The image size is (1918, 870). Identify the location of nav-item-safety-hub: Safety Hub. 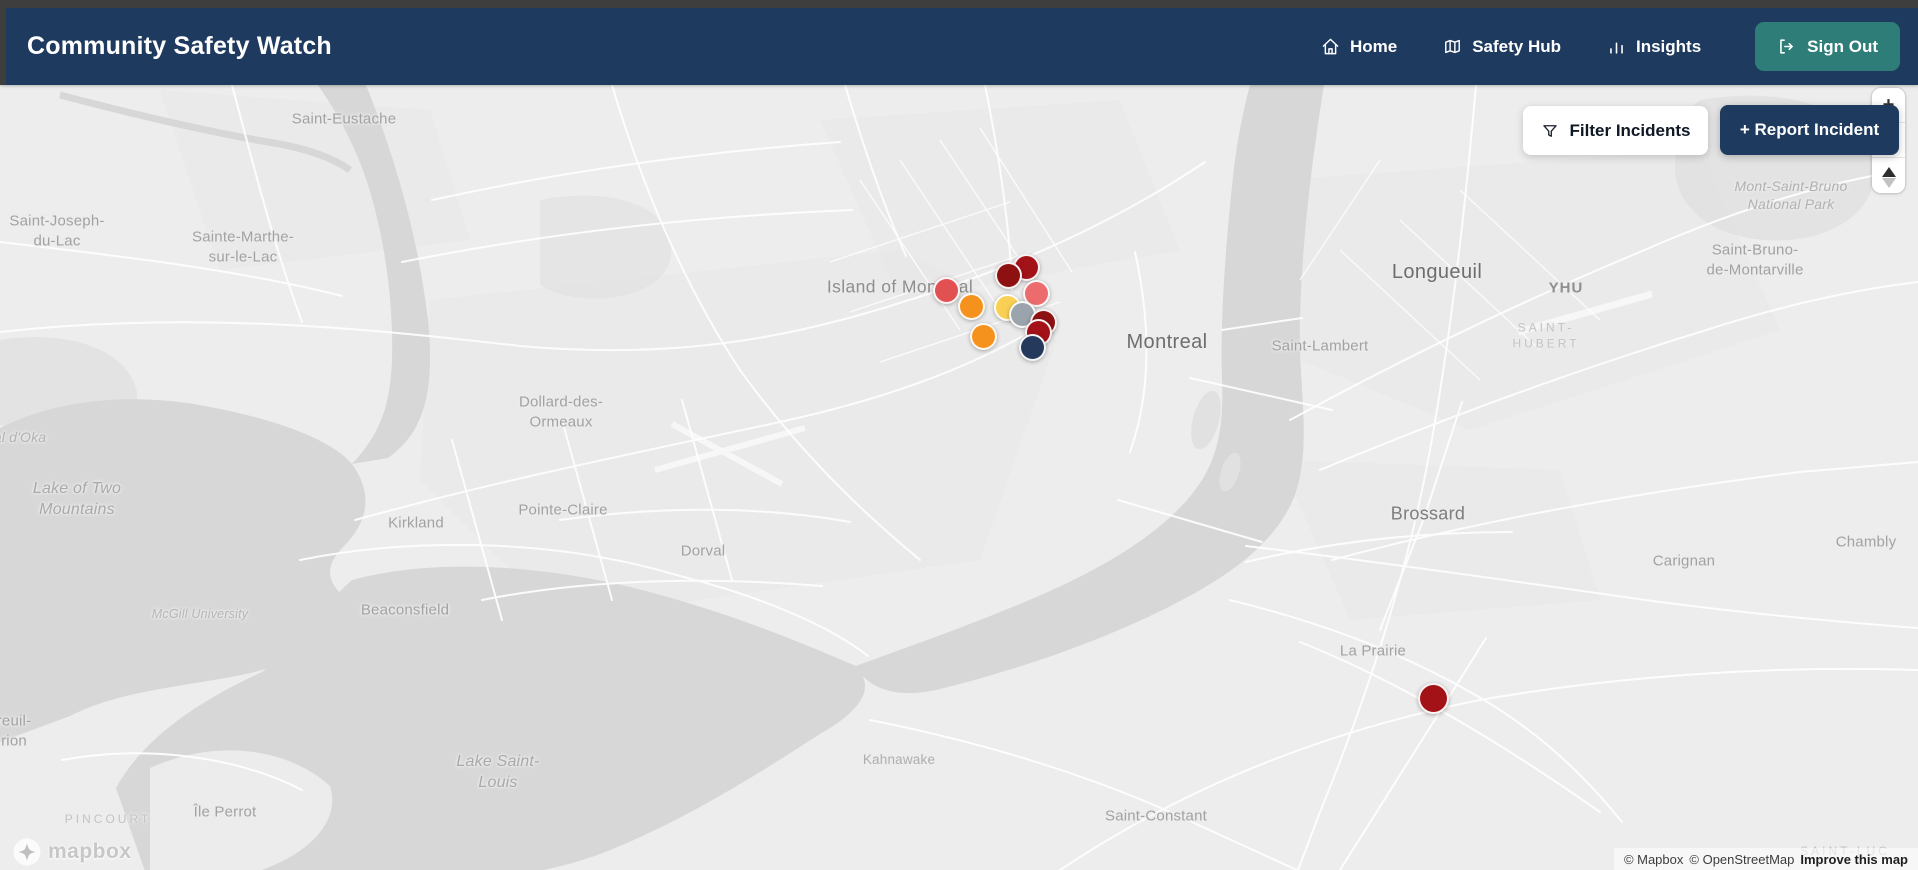
(1502, 47).